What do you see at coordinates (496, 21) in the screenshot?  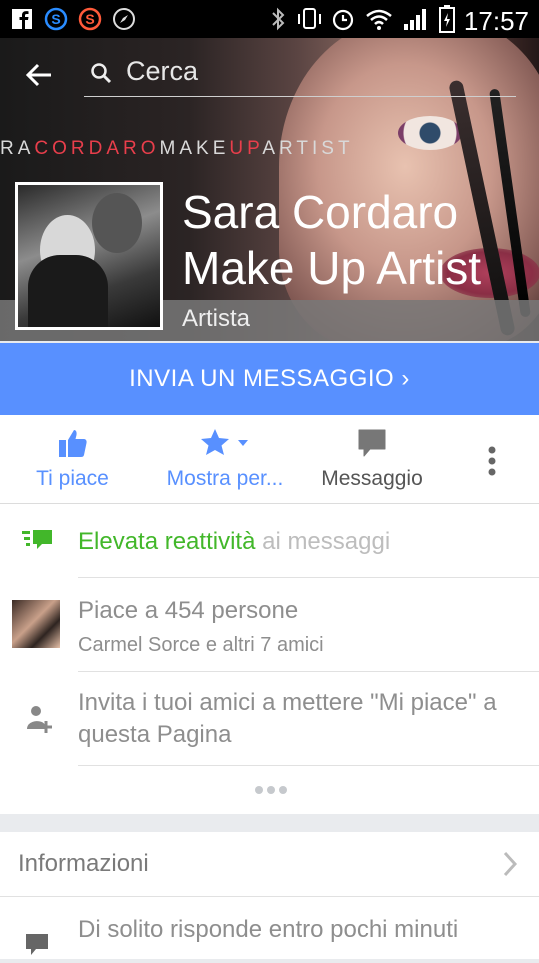 I see `clock-time: 17:57` at bounding box center [496, 21].